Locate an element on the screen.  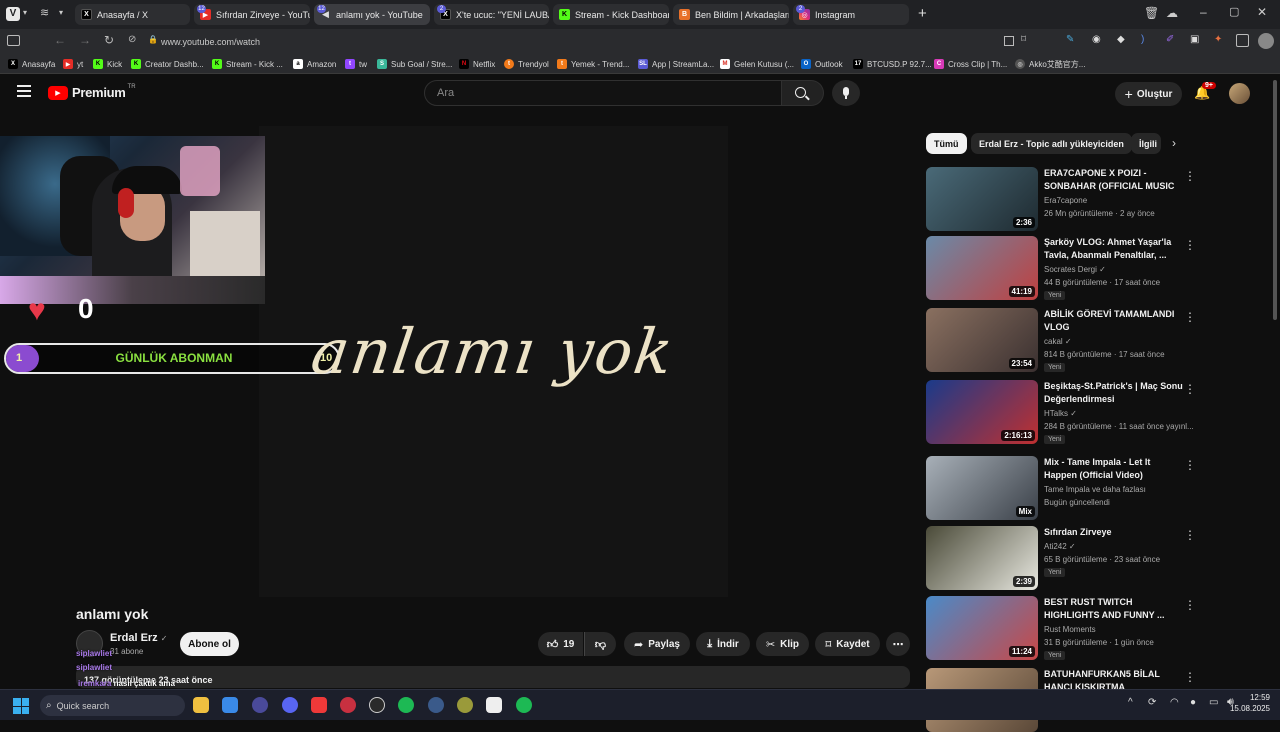
store-icon is located at coordinates (230, 705).